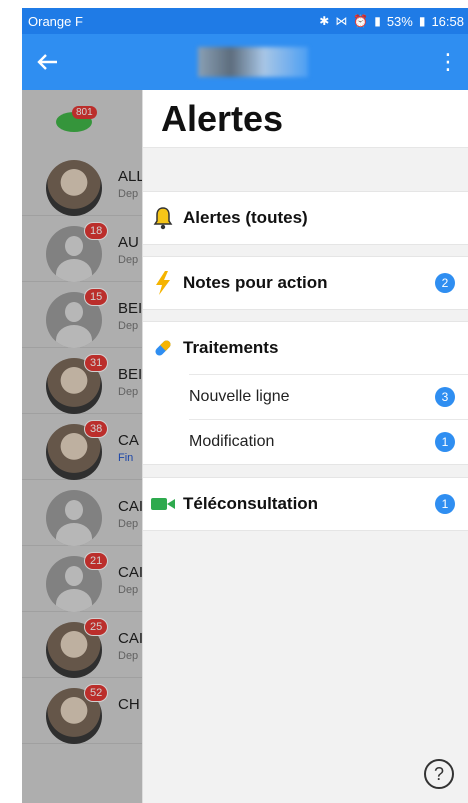 The width and height of the screenshot is (468, 803). Describe the element at coordinates (255, 282) in the screenshot. I see `notes-action-label: Notes pour action` at that location.